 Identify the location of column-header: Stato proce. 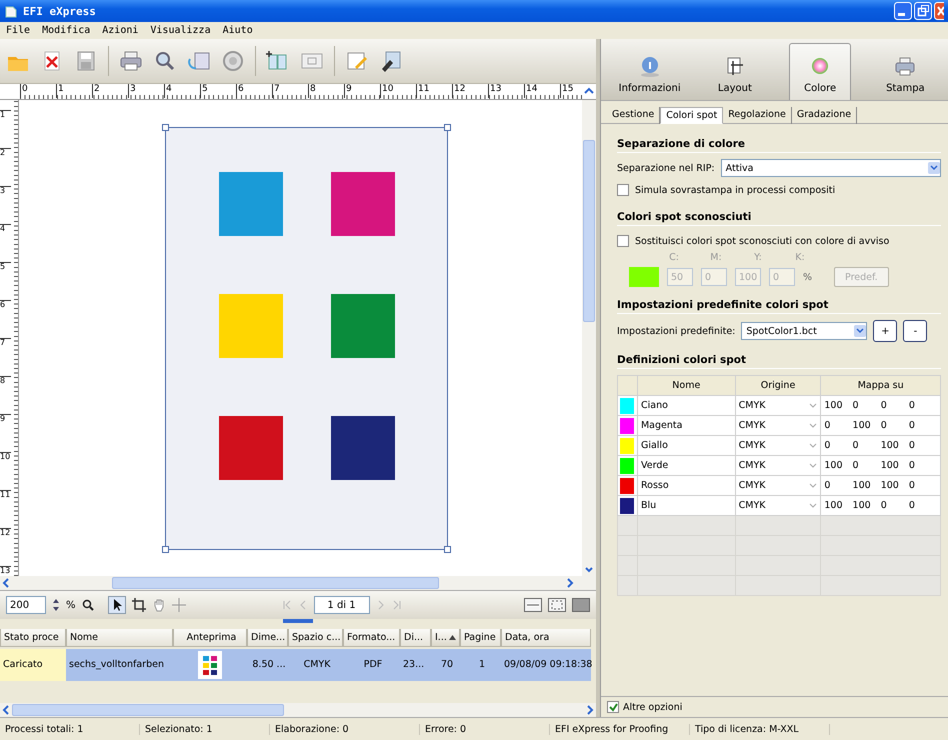
(33, 638).